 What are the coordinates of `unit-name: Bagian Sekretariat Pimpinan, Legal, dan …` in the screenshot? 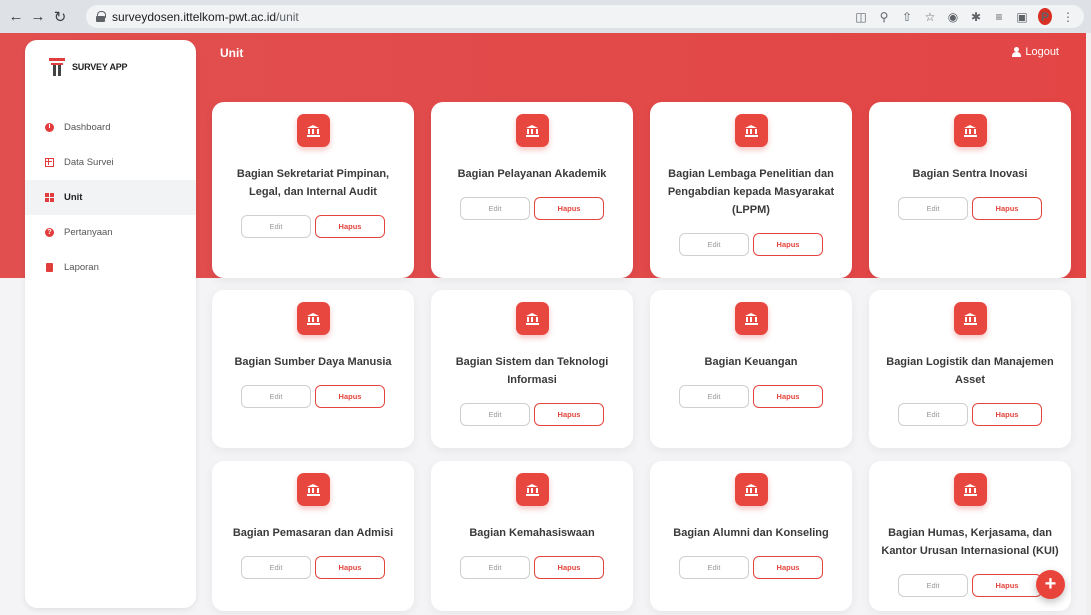 It's located at (313, 183).